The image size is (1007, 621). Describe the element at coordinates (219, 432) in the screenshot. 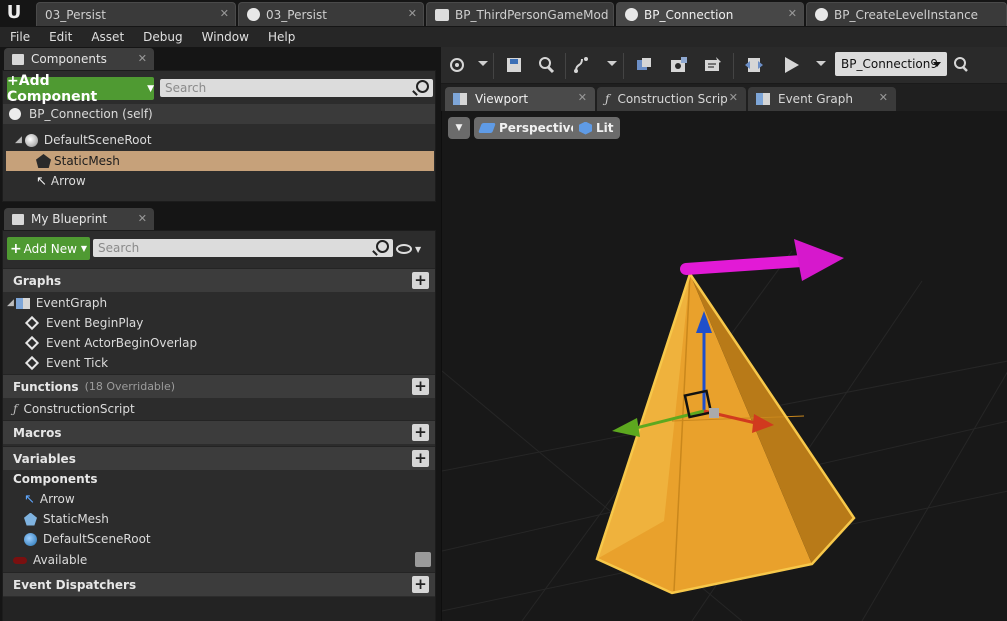

I see `macros-section-header: Macros +` at that location.